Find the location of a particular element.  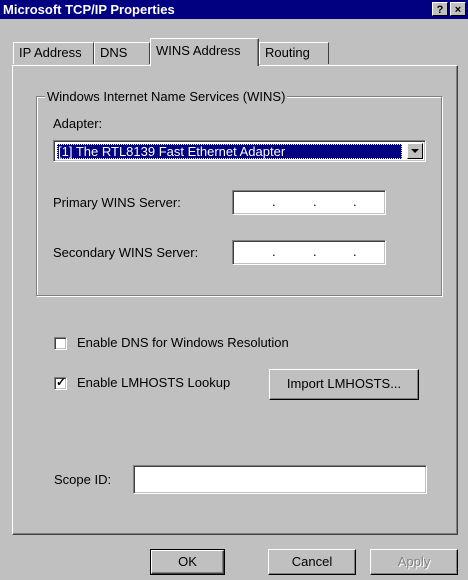

tab-routing: Routing is located at coordinates (294, 53).